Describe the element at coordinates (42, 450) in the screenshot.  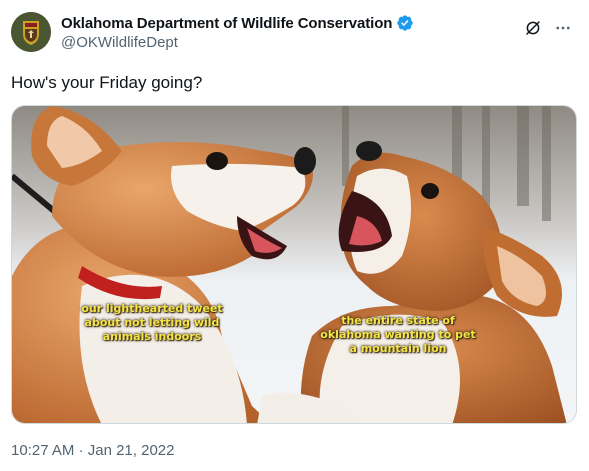
I see `timestamp-time: 10:27 AM` at that location.